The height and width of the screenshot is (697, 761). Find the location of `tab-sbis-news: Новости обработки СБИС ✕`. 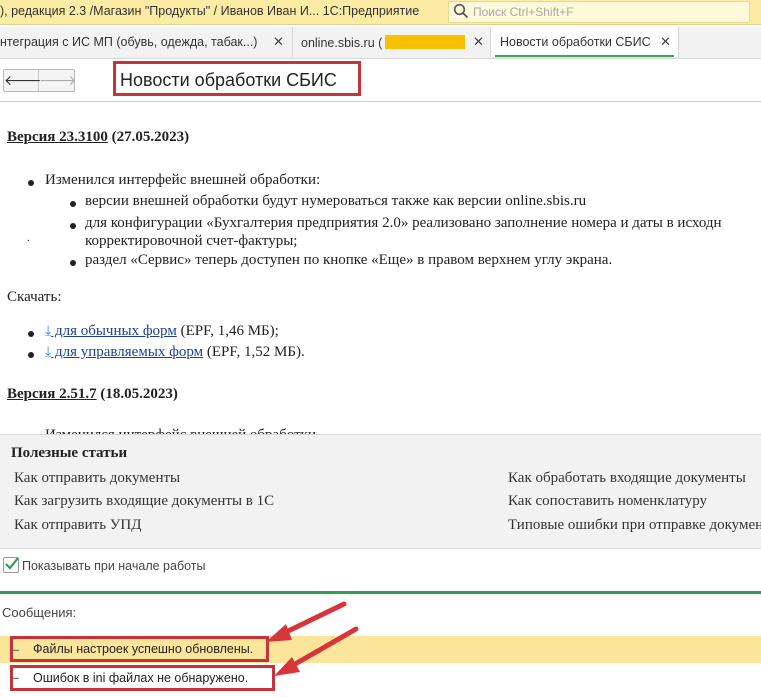

tab-sbis-news: Новости обработки СБИС ✕ is located at coordinates (585, 42).